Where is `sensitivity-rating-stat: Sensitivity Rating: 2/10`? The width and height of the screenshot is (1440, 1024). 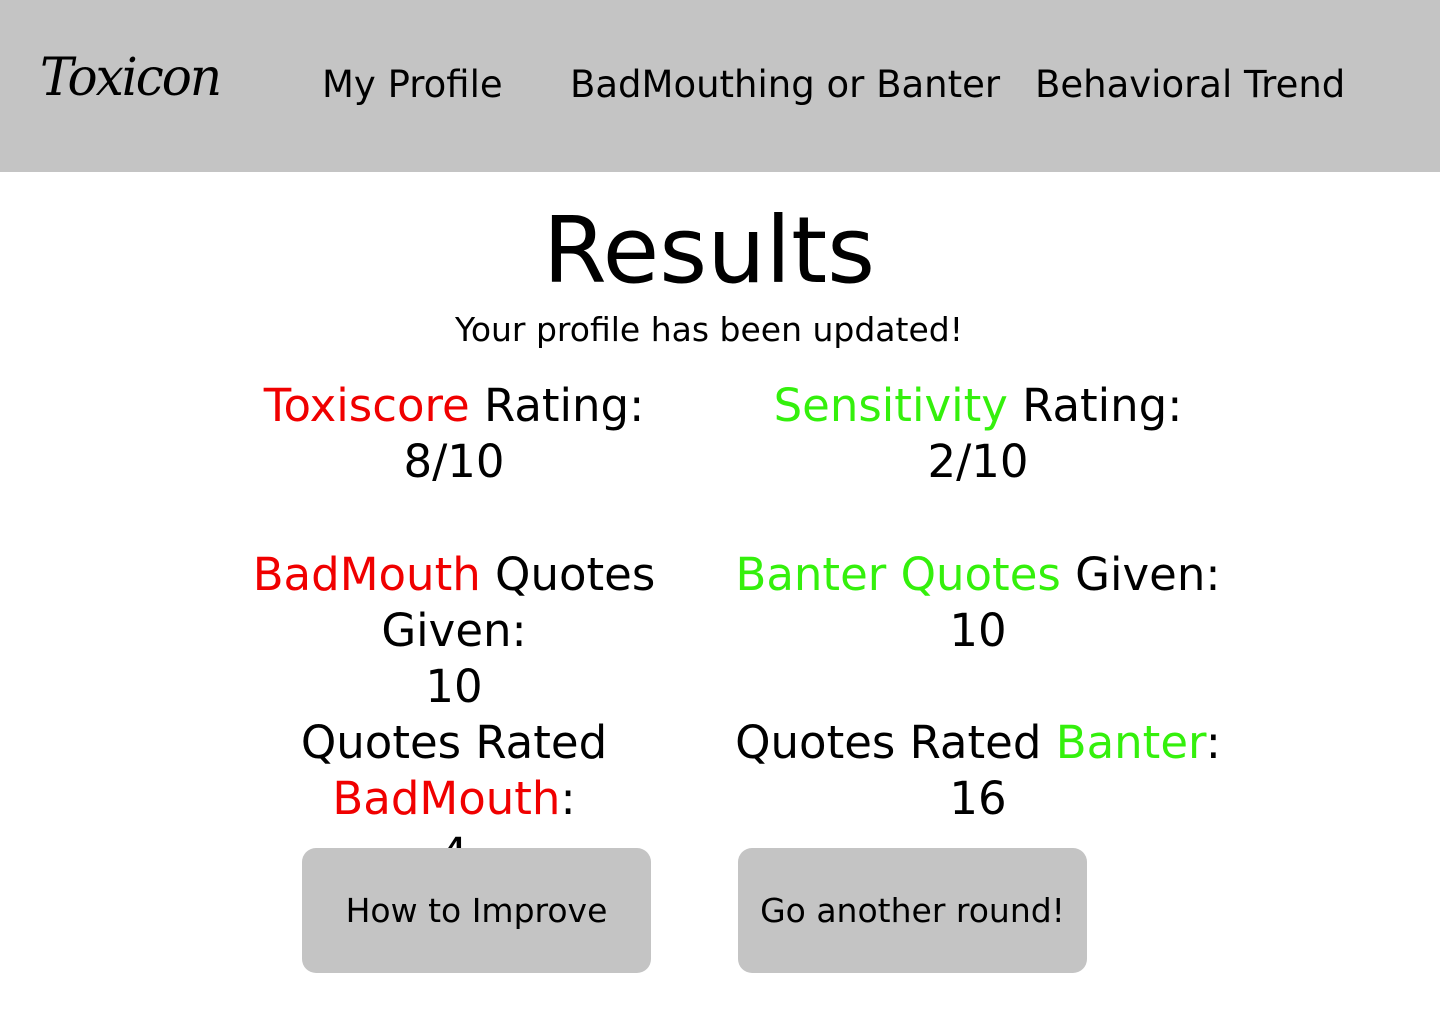 sensitivity-rating-stat: Sensitivity Rating: 2/10 is located at coordinates (978, 434).